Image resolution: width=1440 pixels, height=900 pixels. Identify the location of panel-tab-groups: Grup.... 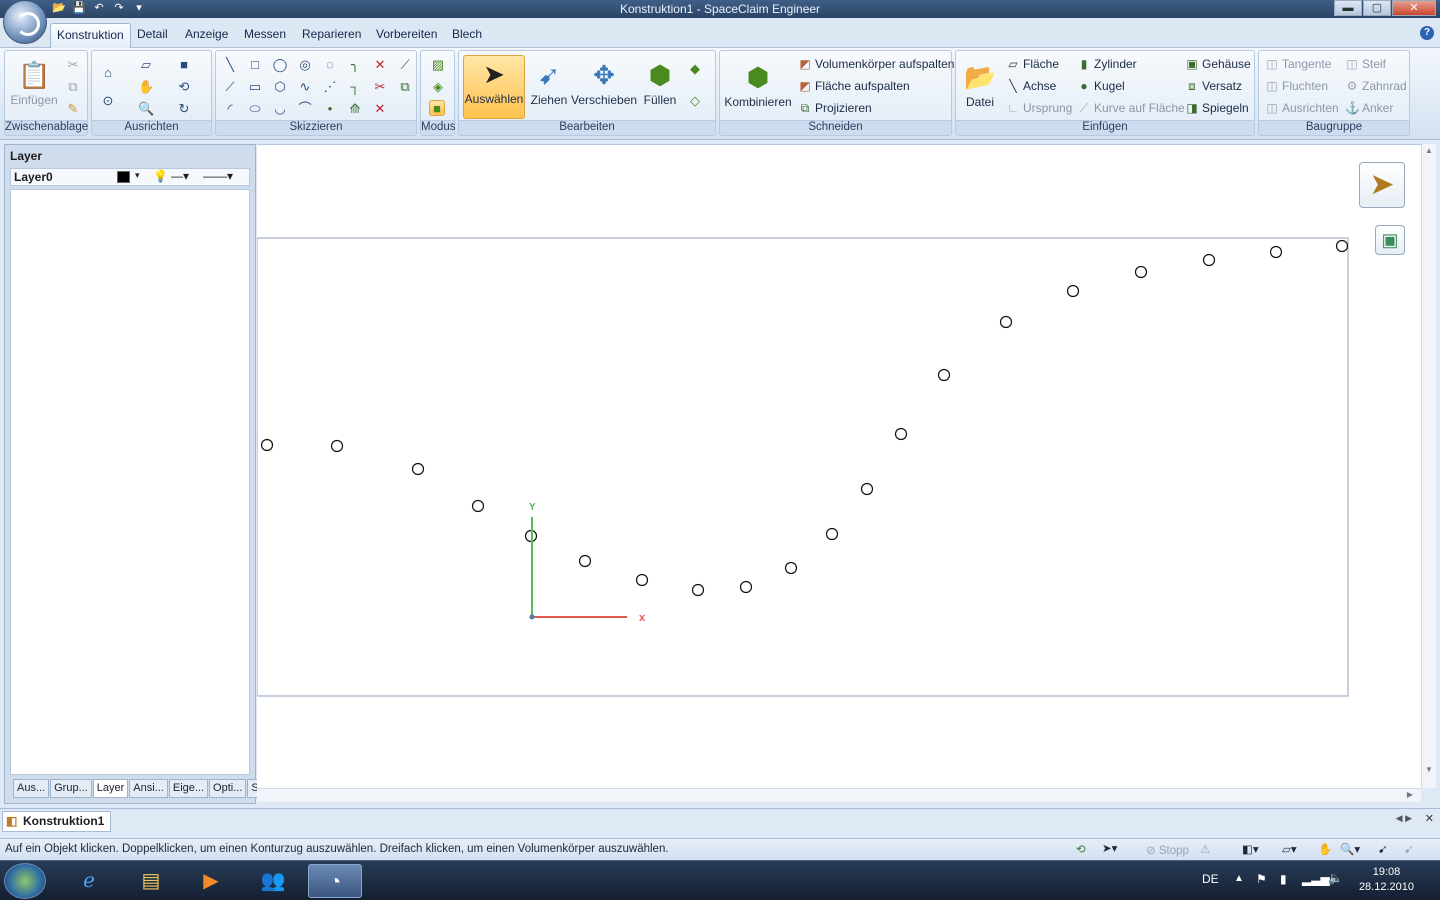
(71, 788).